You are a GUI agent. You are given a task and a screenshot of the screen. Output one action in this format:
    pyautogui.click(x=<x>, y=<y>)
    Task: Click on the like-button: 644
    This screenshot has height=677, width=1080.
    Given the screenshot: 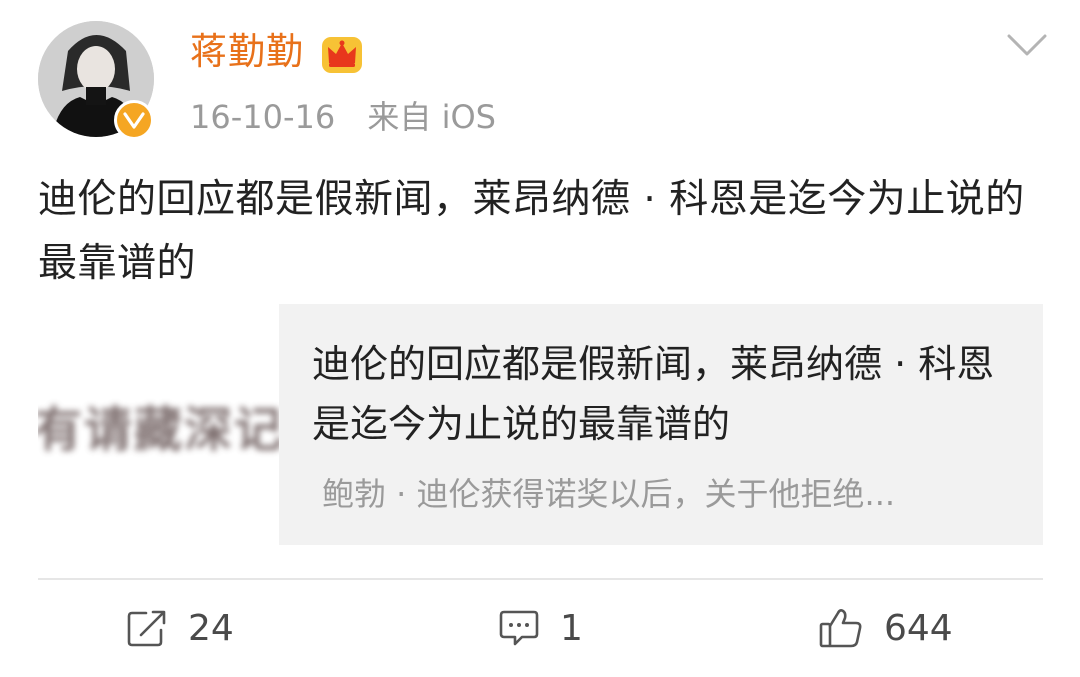 What is the action you would take?
    pyautogui.click(x=885, y=628)
    